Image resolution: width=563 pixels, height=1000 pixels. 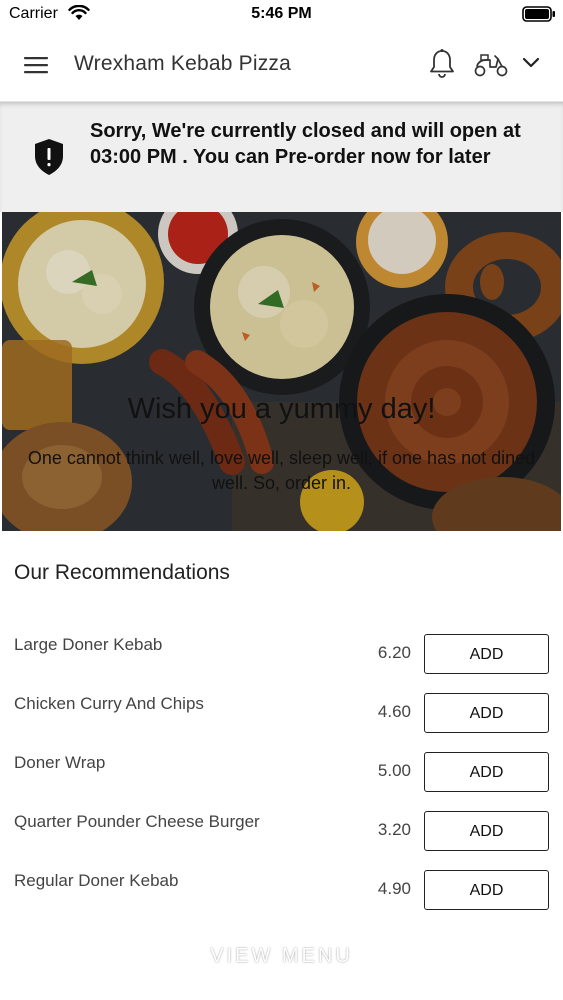 What do you see at coordinates (281, 659) in the screenshot?
I see `list-item: Large Doner Kebab 6.20 ADD` at bounding box center [281, 659].